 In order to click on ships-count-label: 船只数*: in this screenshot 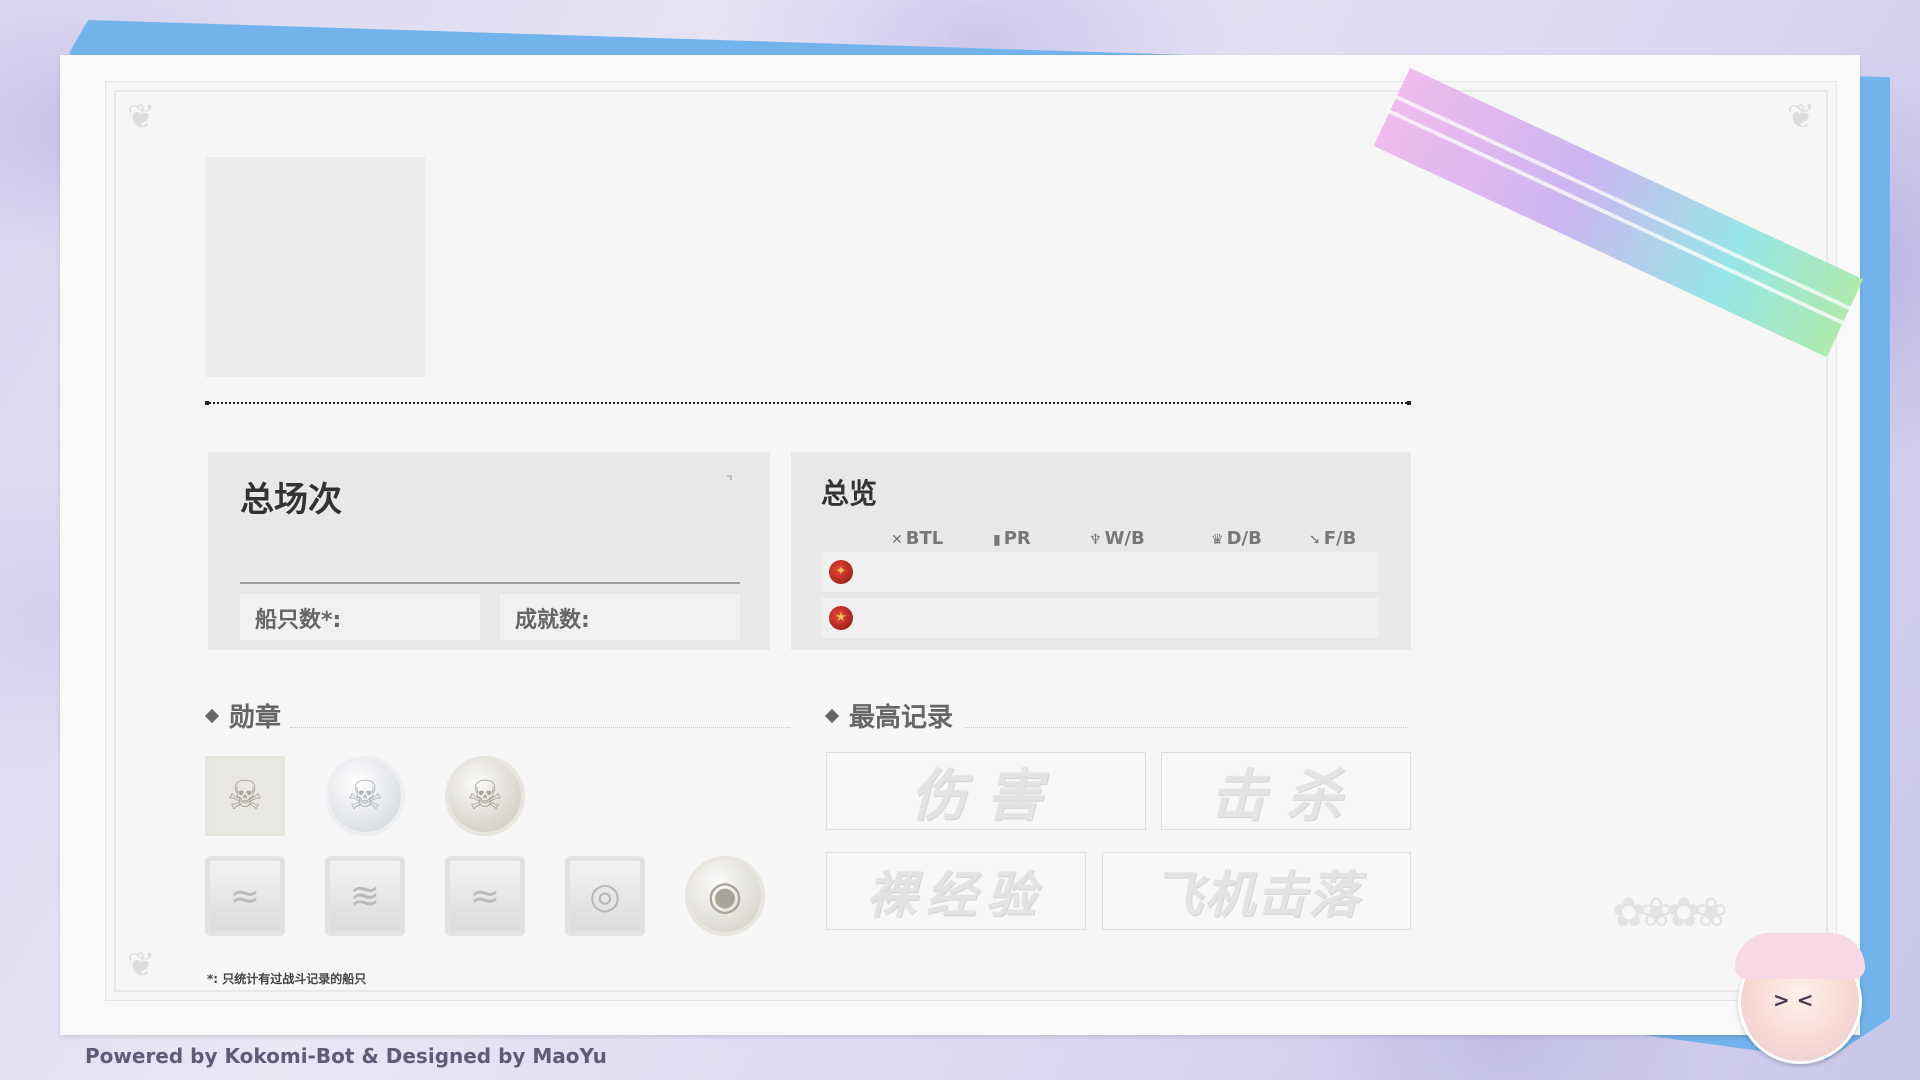, I will do `click(298, 620)`.